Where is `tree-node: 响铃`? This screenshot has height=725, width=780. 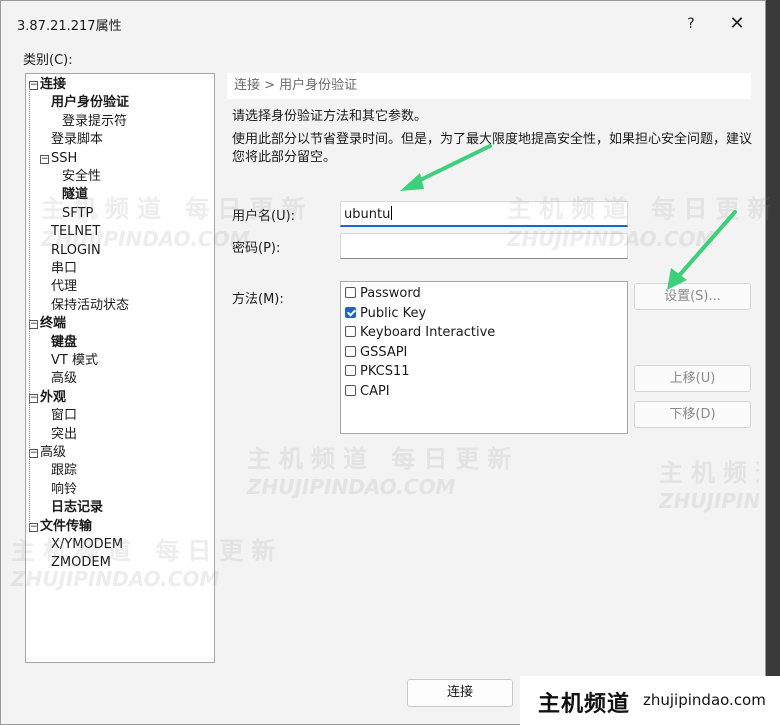
tree-node: 响铃 is located at coordinates (64, 490).